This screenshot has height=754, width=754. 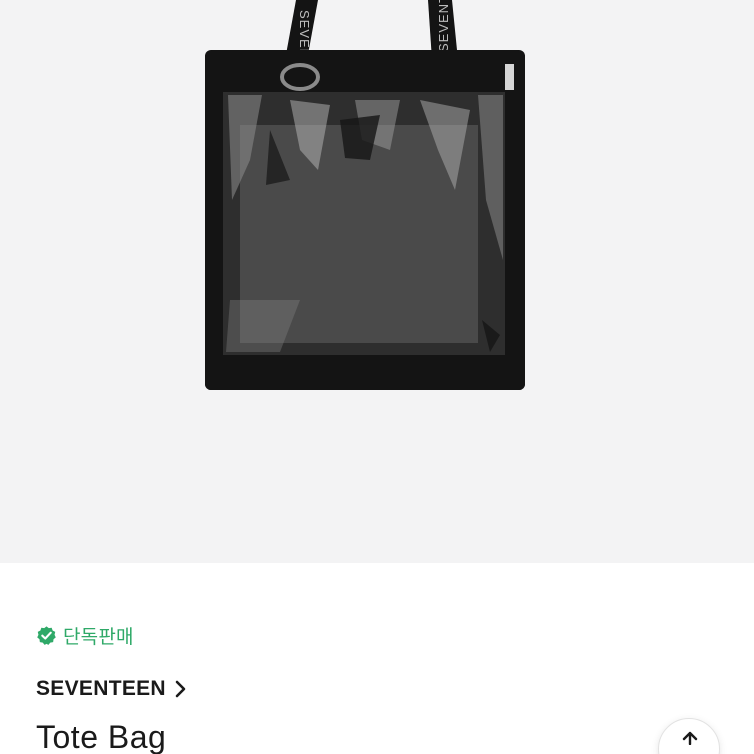 I want to click on verified-check-icon, so click(x=46, y=635).